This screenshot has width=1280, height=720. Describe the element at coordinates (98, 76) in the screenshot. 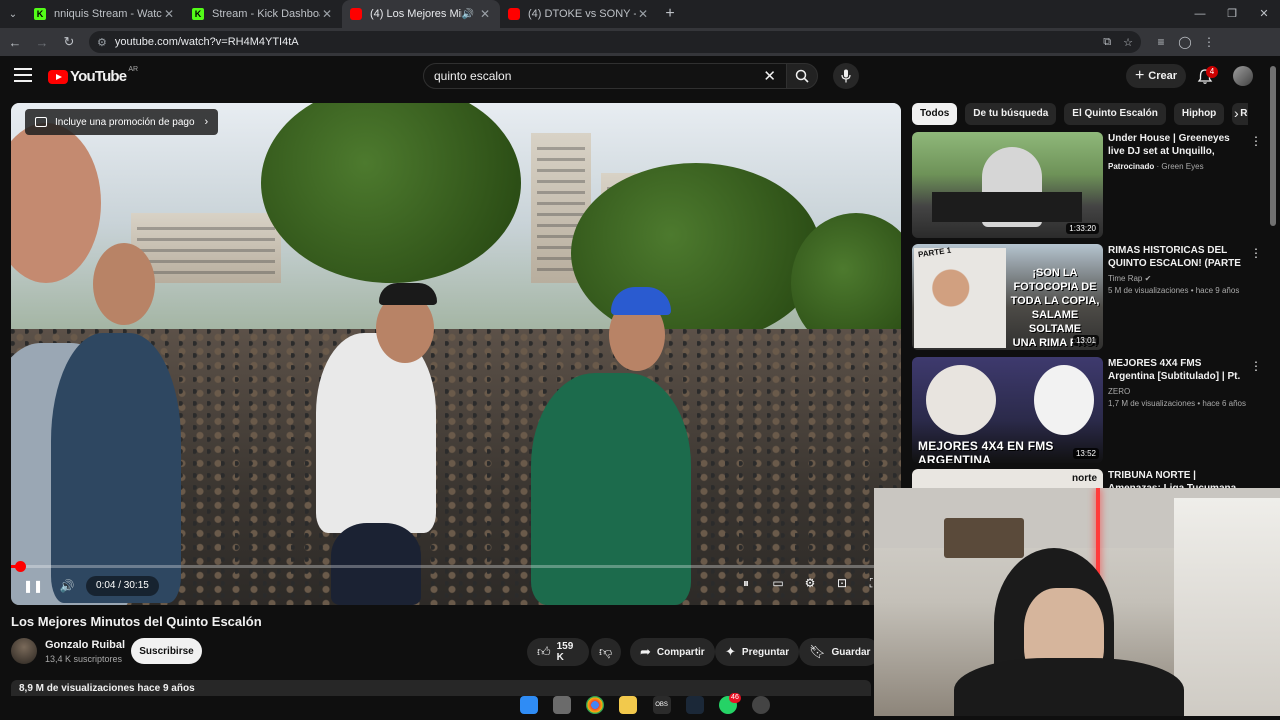

I see `logo-text: YouTube` at that location.